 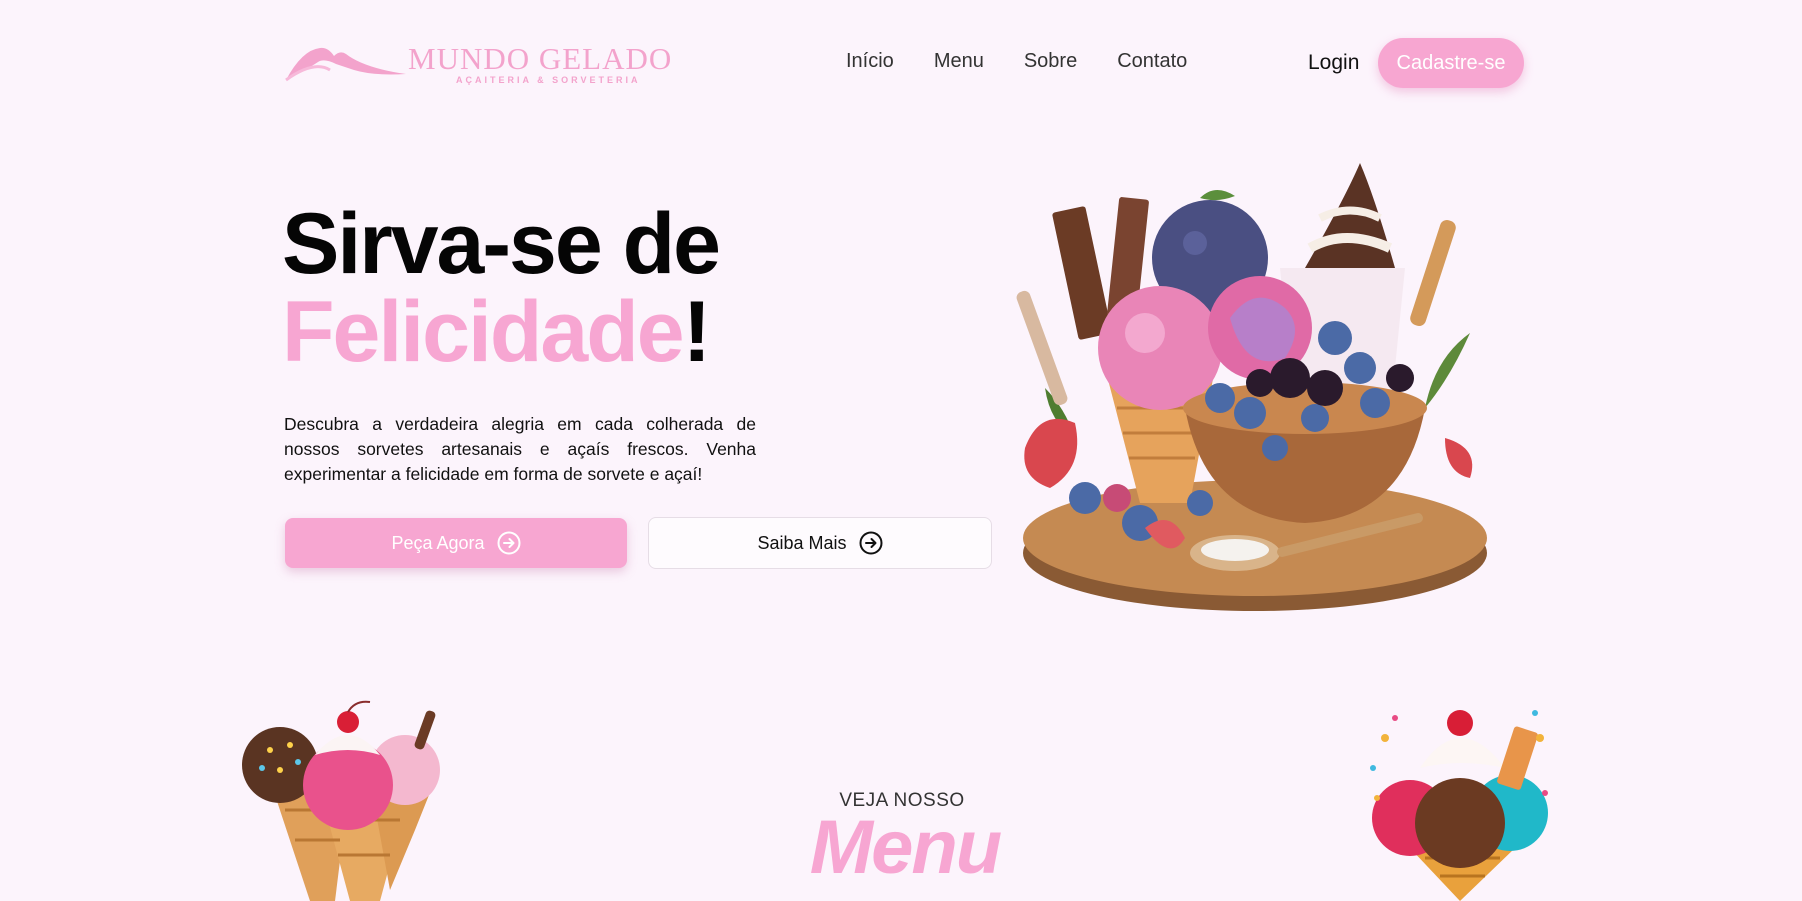 I want to click on brand-logo: MUNDO GELADO AÇAITERIA & SORVETERIA, so click(x=477, y=63).